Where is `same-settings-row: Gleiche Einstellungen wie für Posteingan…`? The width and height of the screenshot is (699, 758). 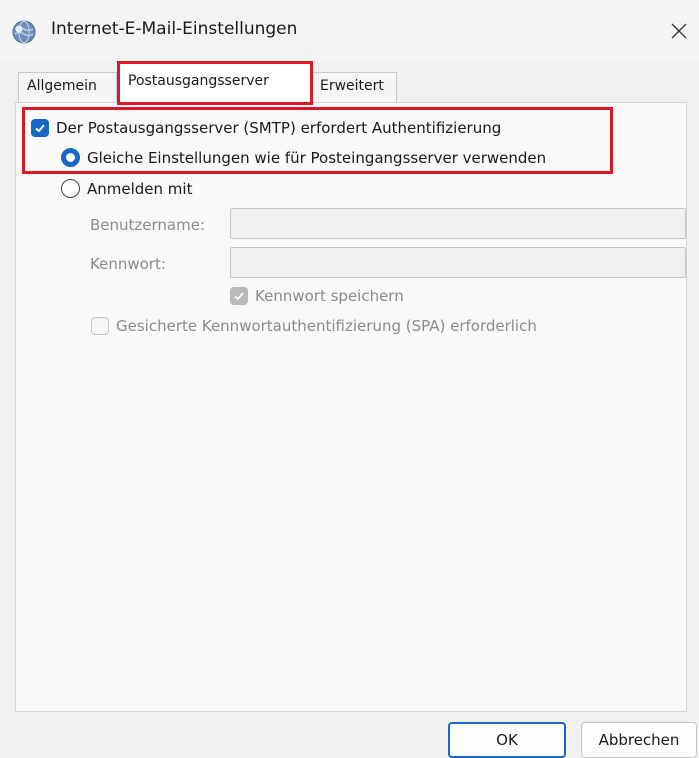
same-settings-row: Gleiche Einstellungen wie für Posteingan… is located at coordinates (303, 157).